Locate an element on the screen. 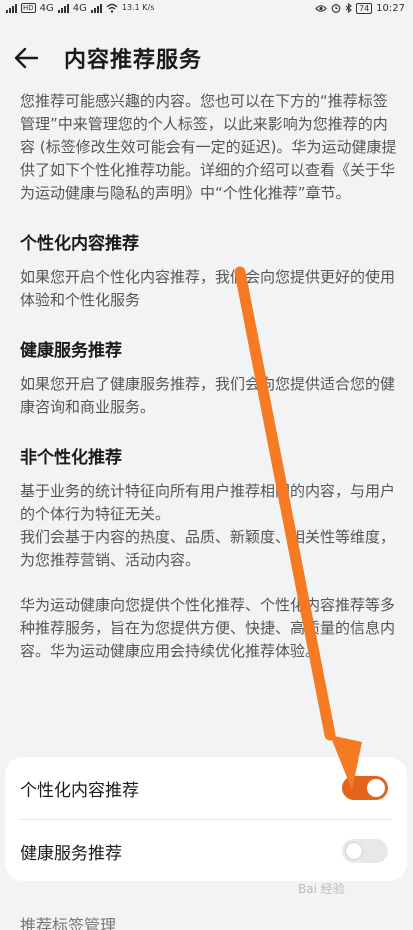 The image size is (413, 930). status-left: HD 4G 4G 13.1 K/s is located at coordinates (80, 8).